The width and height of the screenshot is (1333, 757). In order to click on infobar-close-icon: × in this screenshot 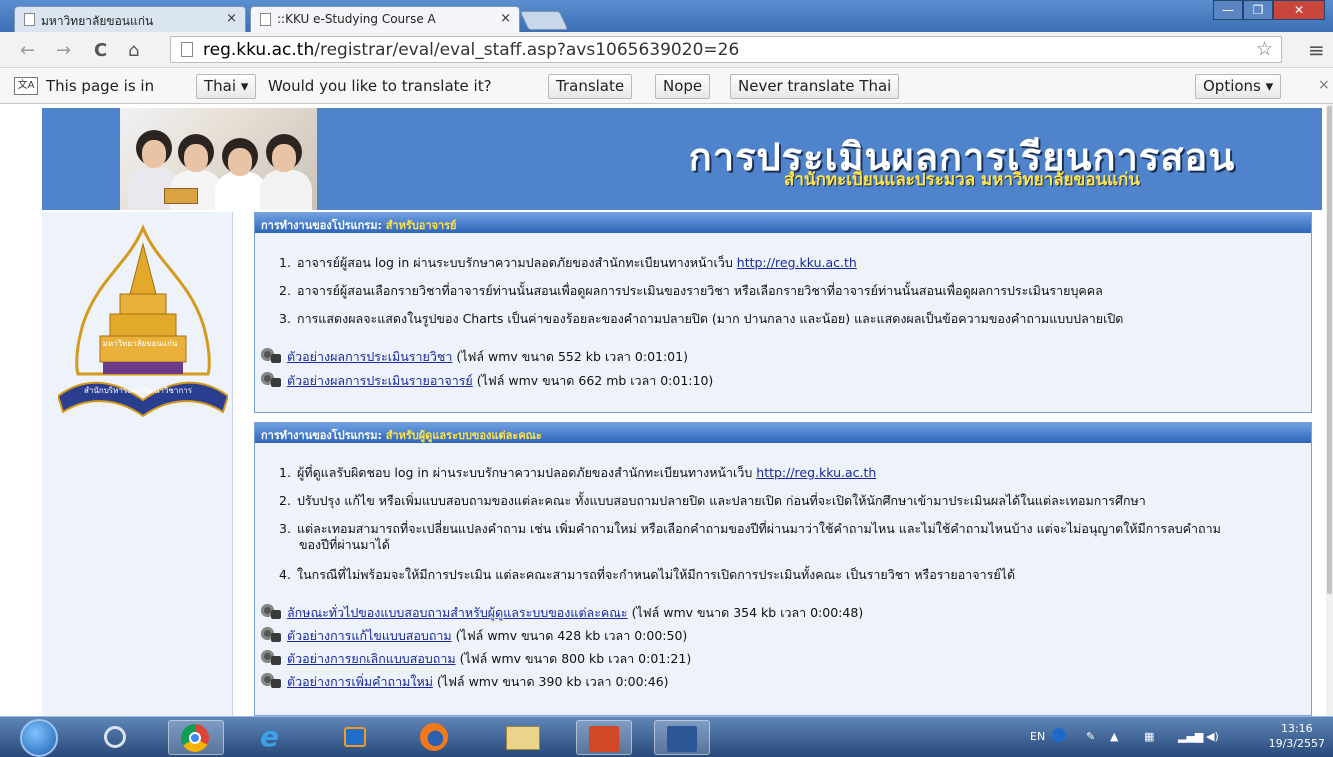, I will do `click(1324, 85)`.